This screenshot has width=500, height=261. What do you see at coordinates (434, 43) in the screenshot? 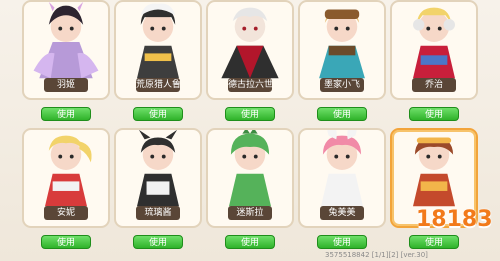
I see `portrait-george` at bounding box center [434, 43].